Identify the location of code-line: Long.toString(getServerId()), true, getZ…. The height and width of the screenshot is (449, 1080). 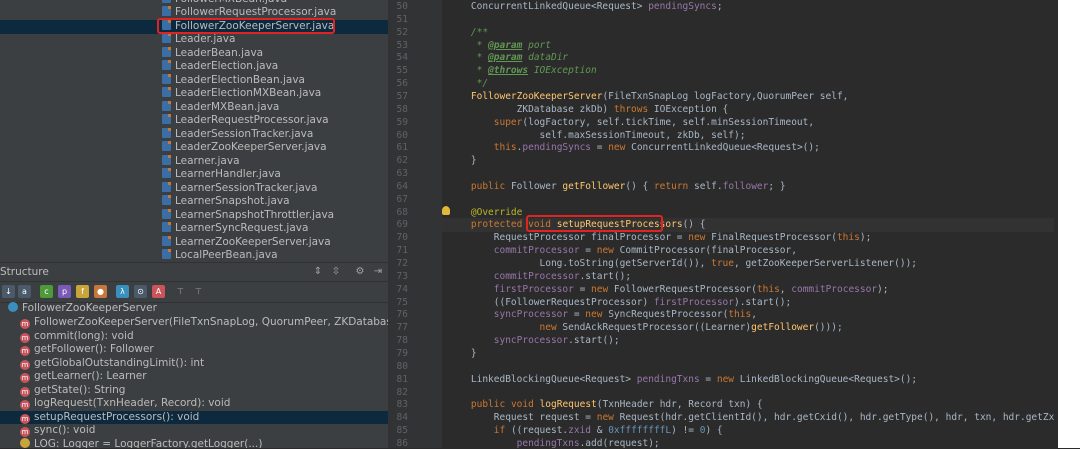
(683, 263).